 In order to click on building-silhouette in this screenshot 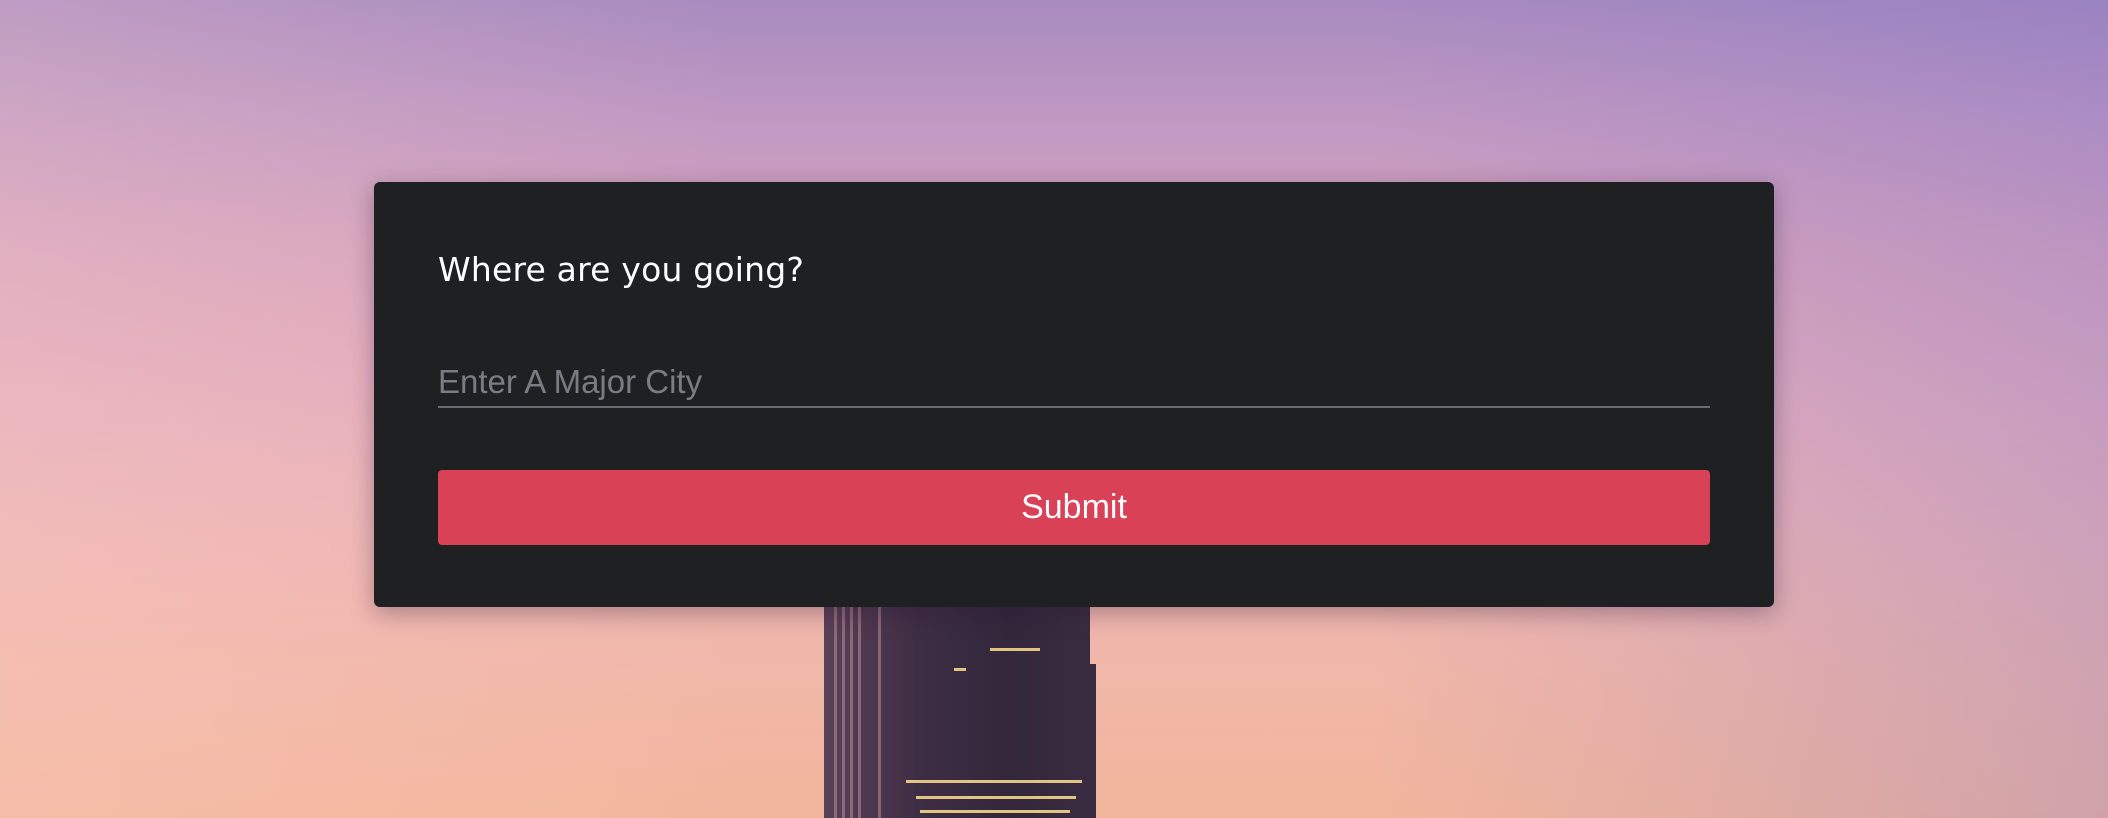, I will do `click(957, 709)`.